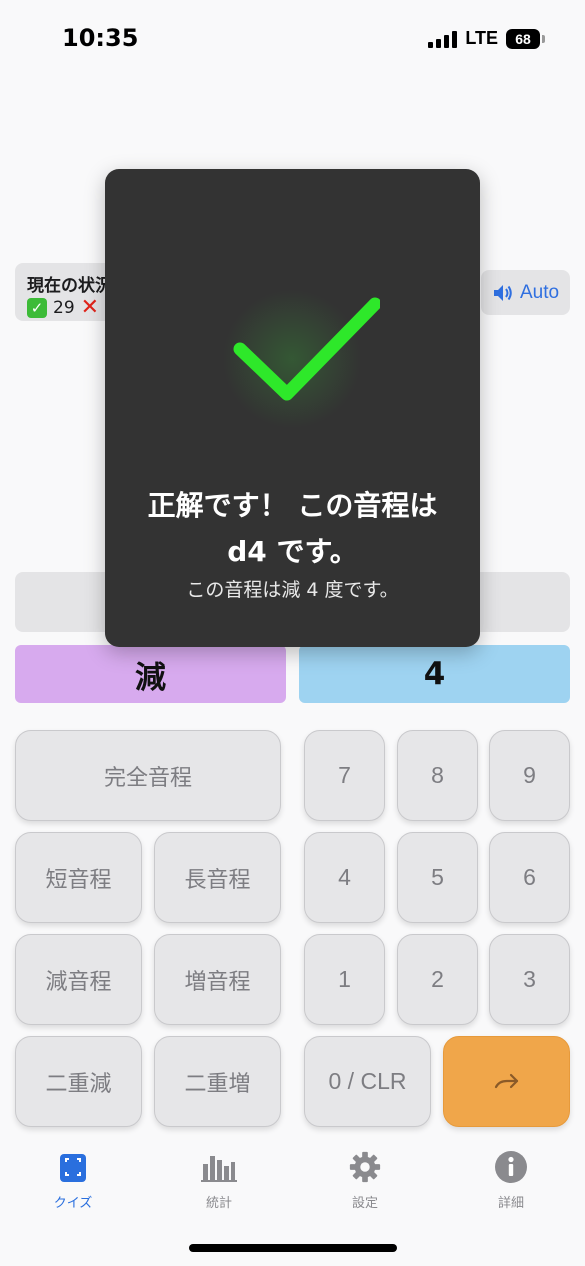 The image size is (585, 1266). What do you see at coordinates (365, 1167) in the screenshot?
I see `gear-icon` at bounding box center [365, 1167].